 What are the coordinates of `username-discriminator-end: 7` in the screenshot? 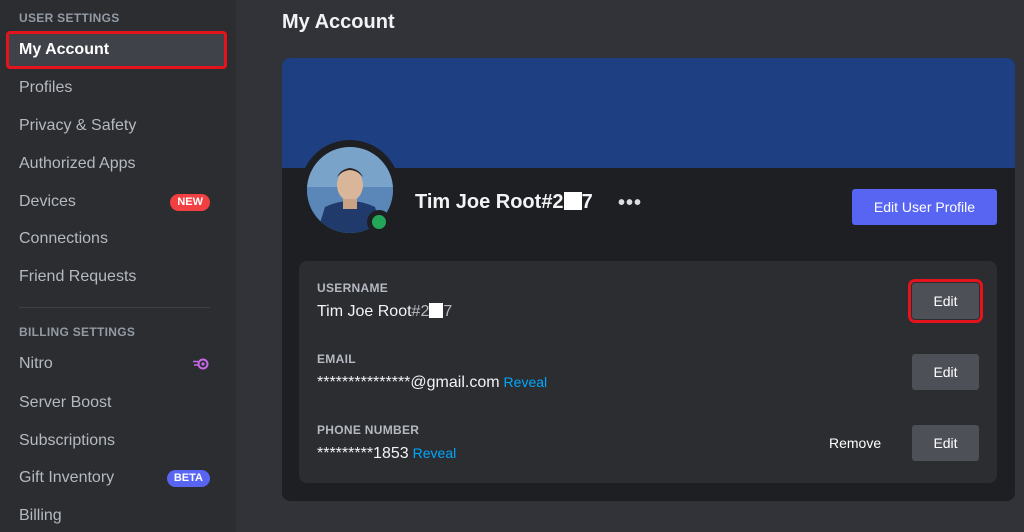 It's located at (448, 311).